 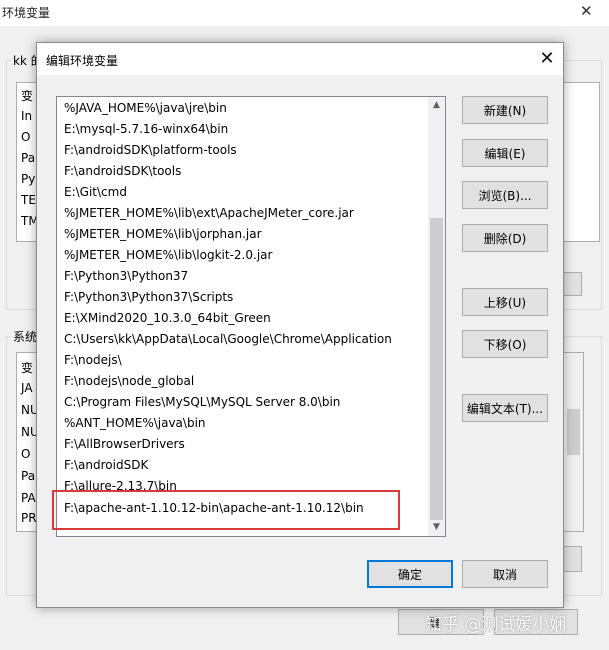 What do you see at coordinates (243, 192) in the screenshot?
I see `path-list-item: E:\Git\cmd` at bounding box center [243, 192].